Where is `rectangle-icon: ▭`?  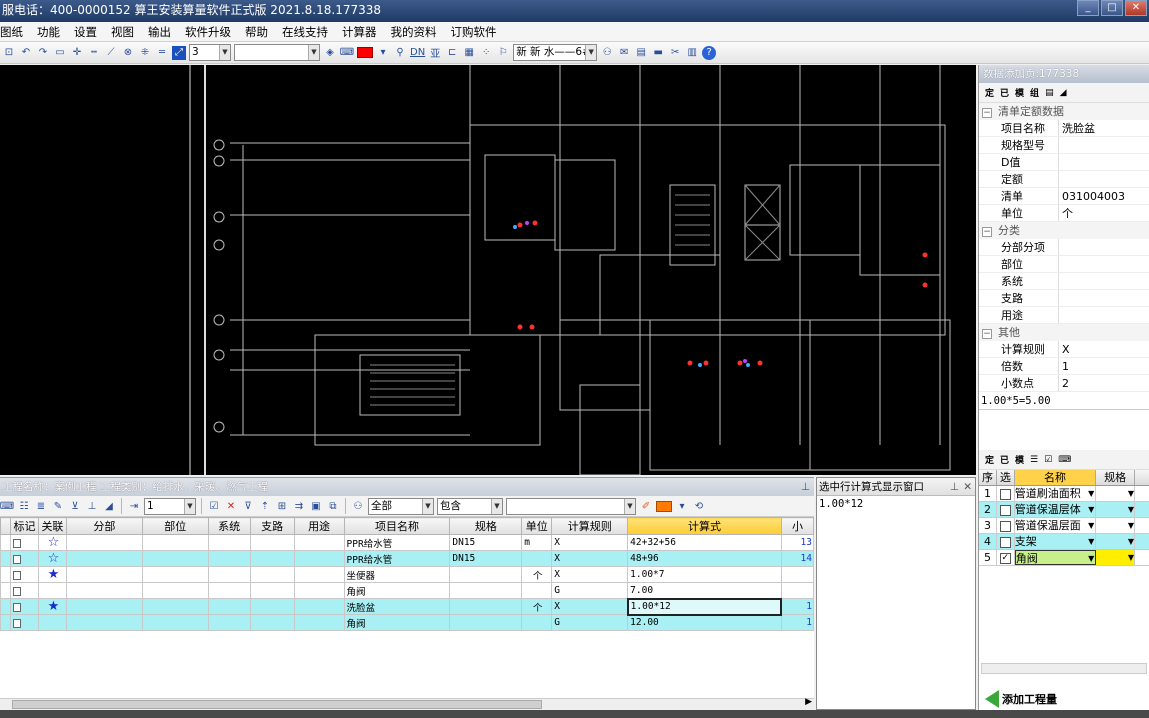
rectangle-icon: ▭ is located at coordinates (60, 53).